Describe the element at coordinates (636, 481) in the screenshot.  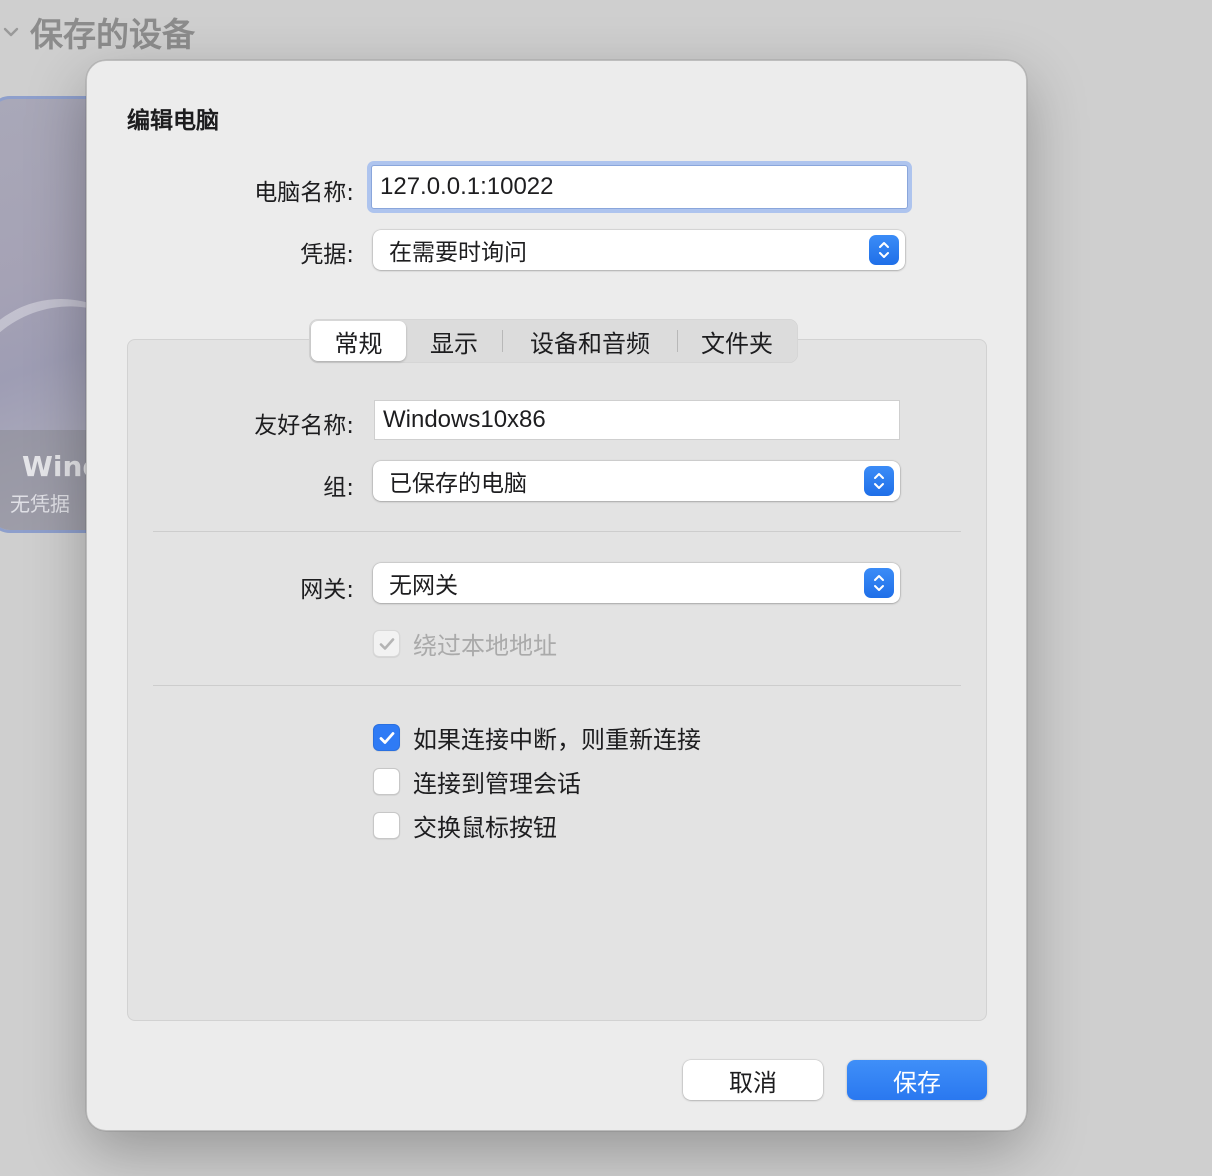
I see `group-popup: 已保存的电脑` at that location.